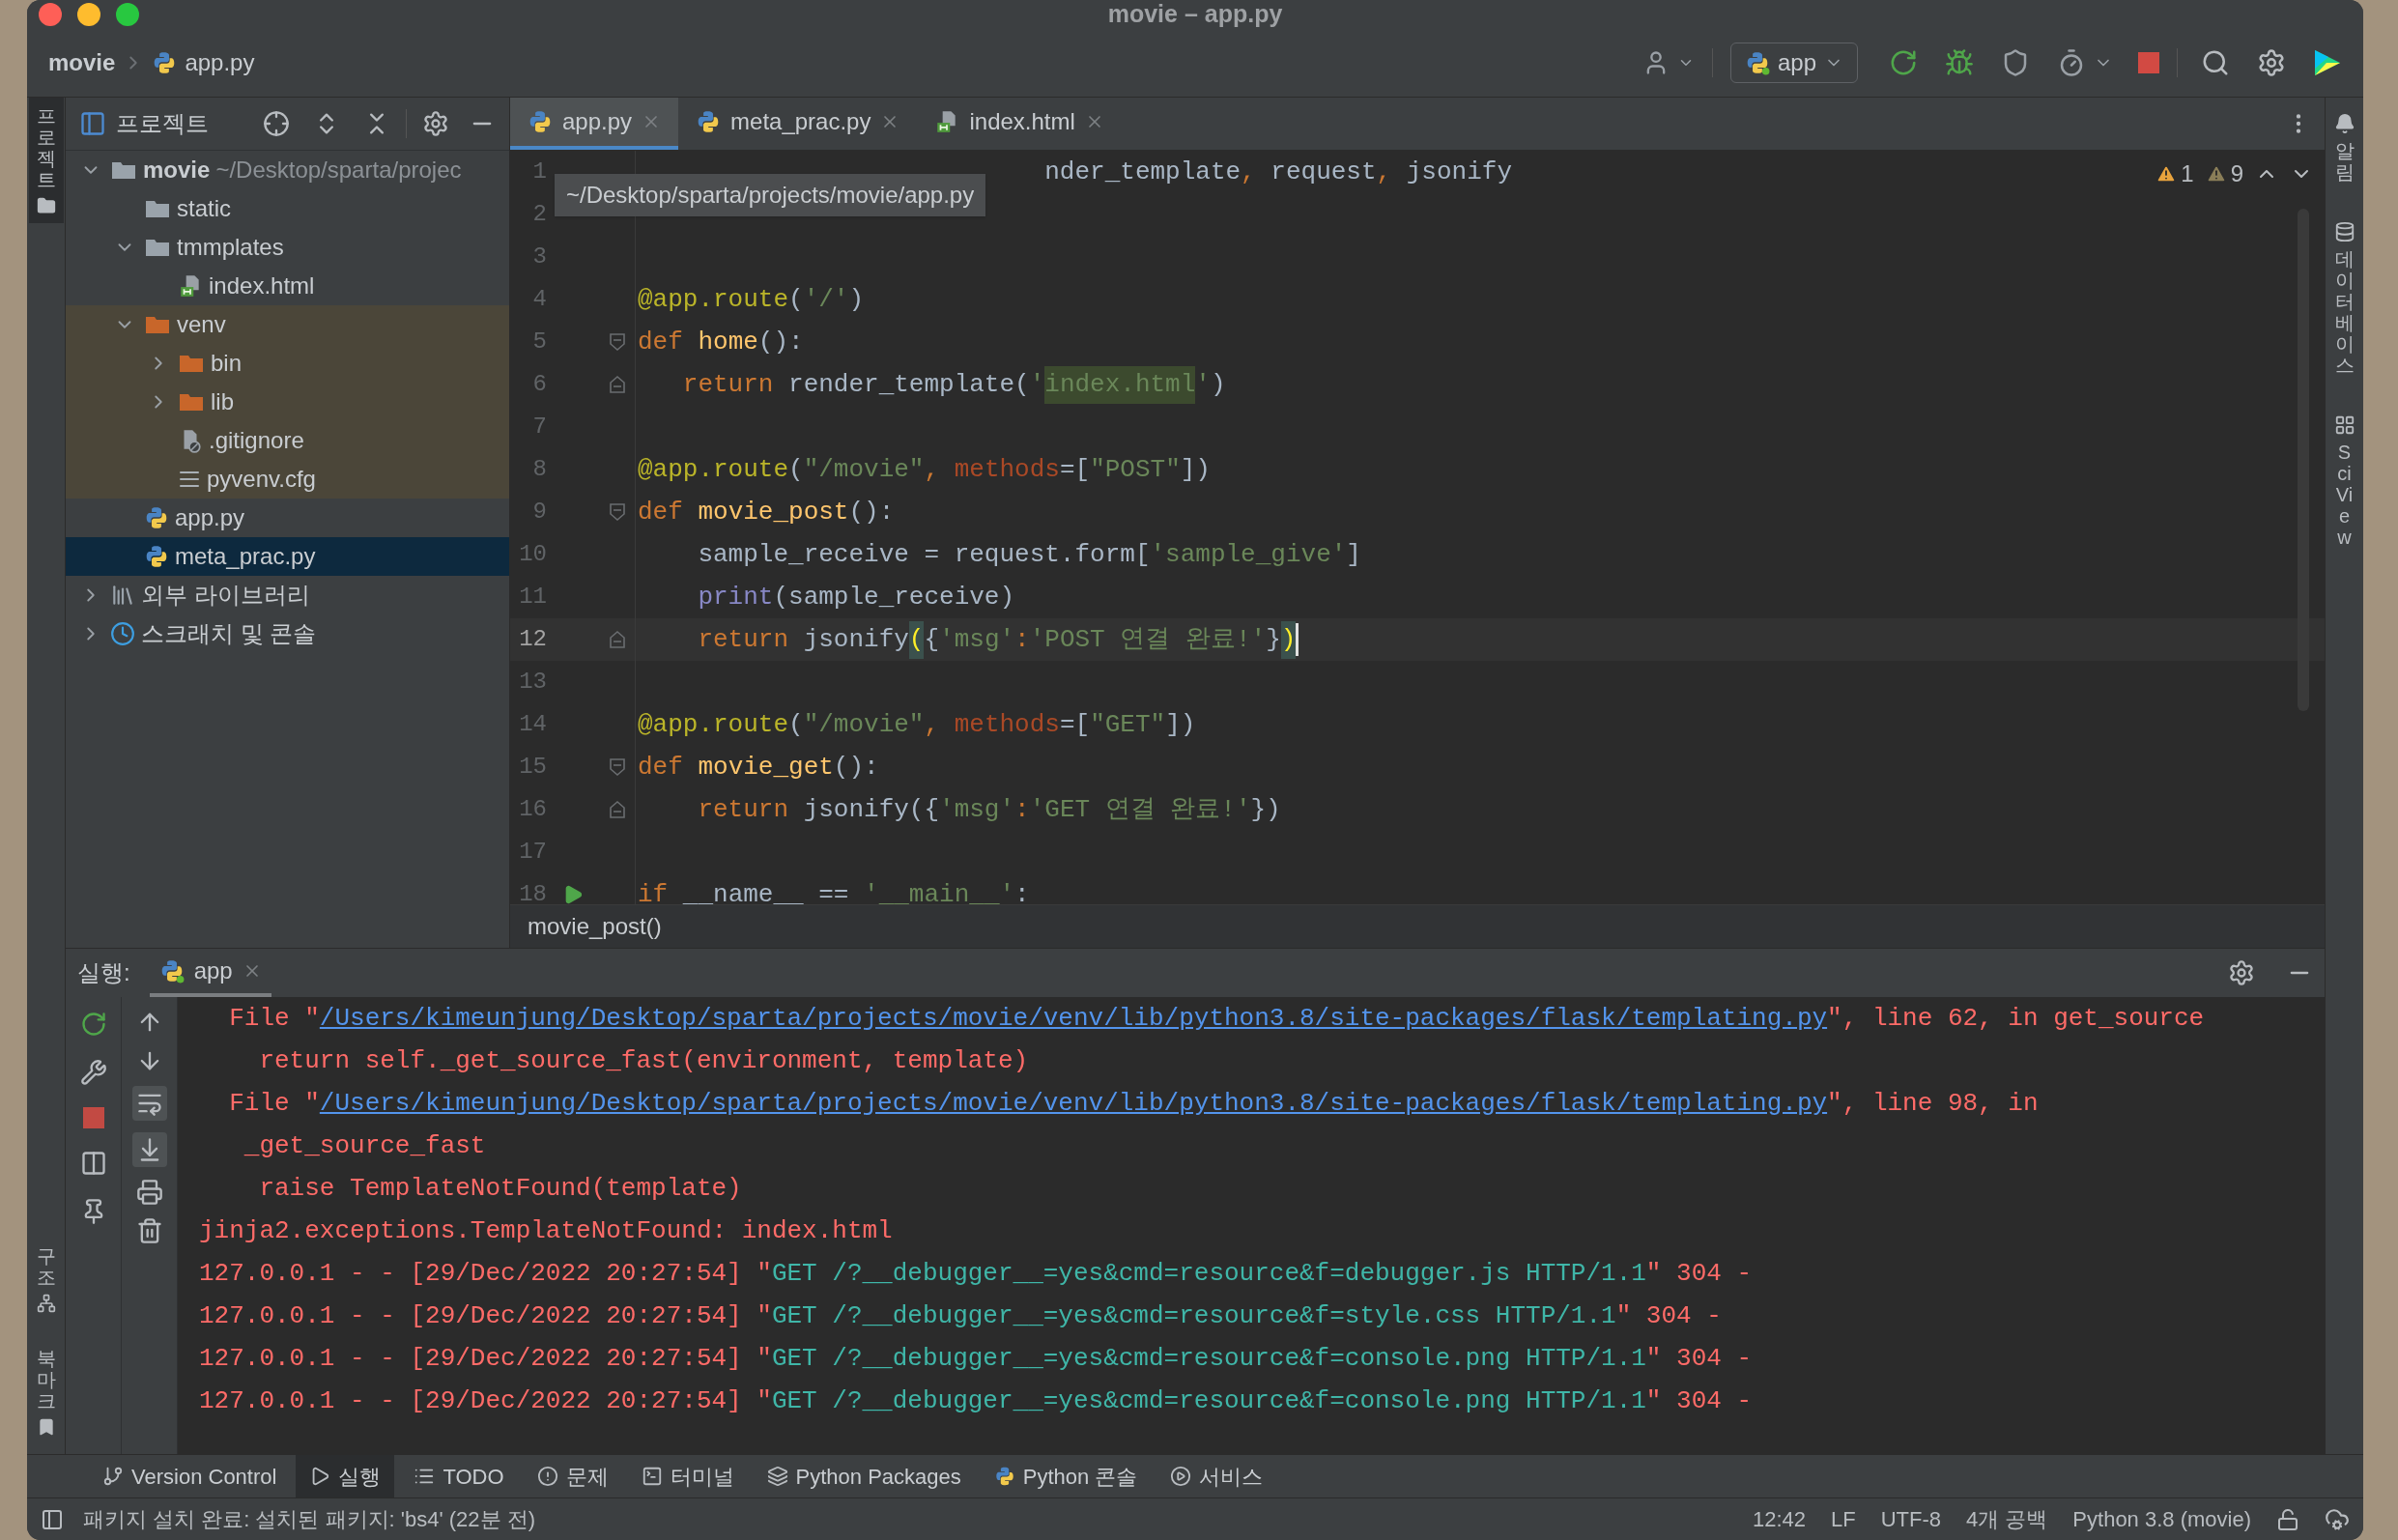  I want to click on wrench-icon, so click(93, 1072).